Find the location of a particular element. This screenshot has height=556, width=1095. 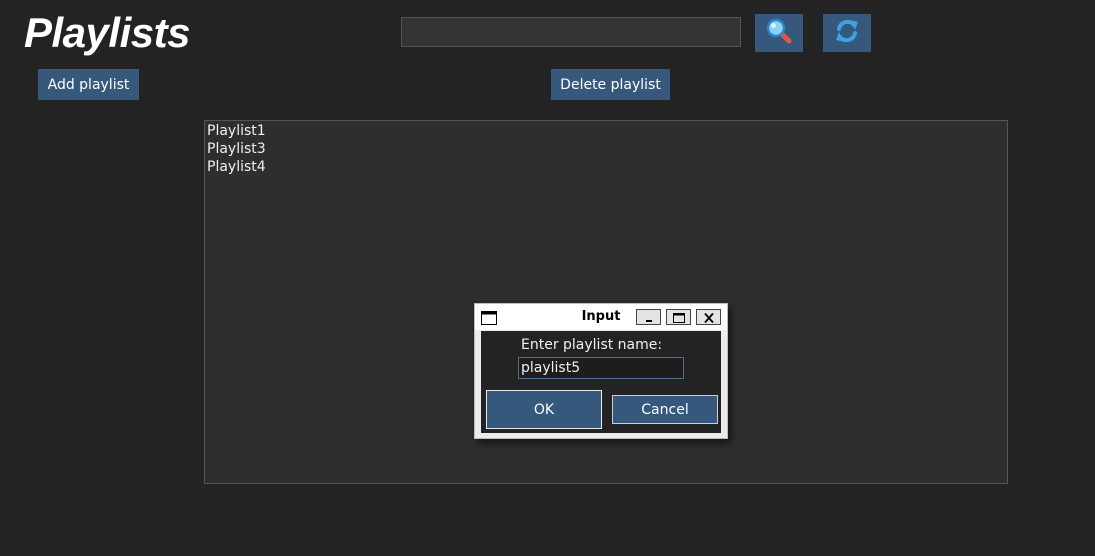

list-item: Playlist4 is located at coordinates (236, 167).